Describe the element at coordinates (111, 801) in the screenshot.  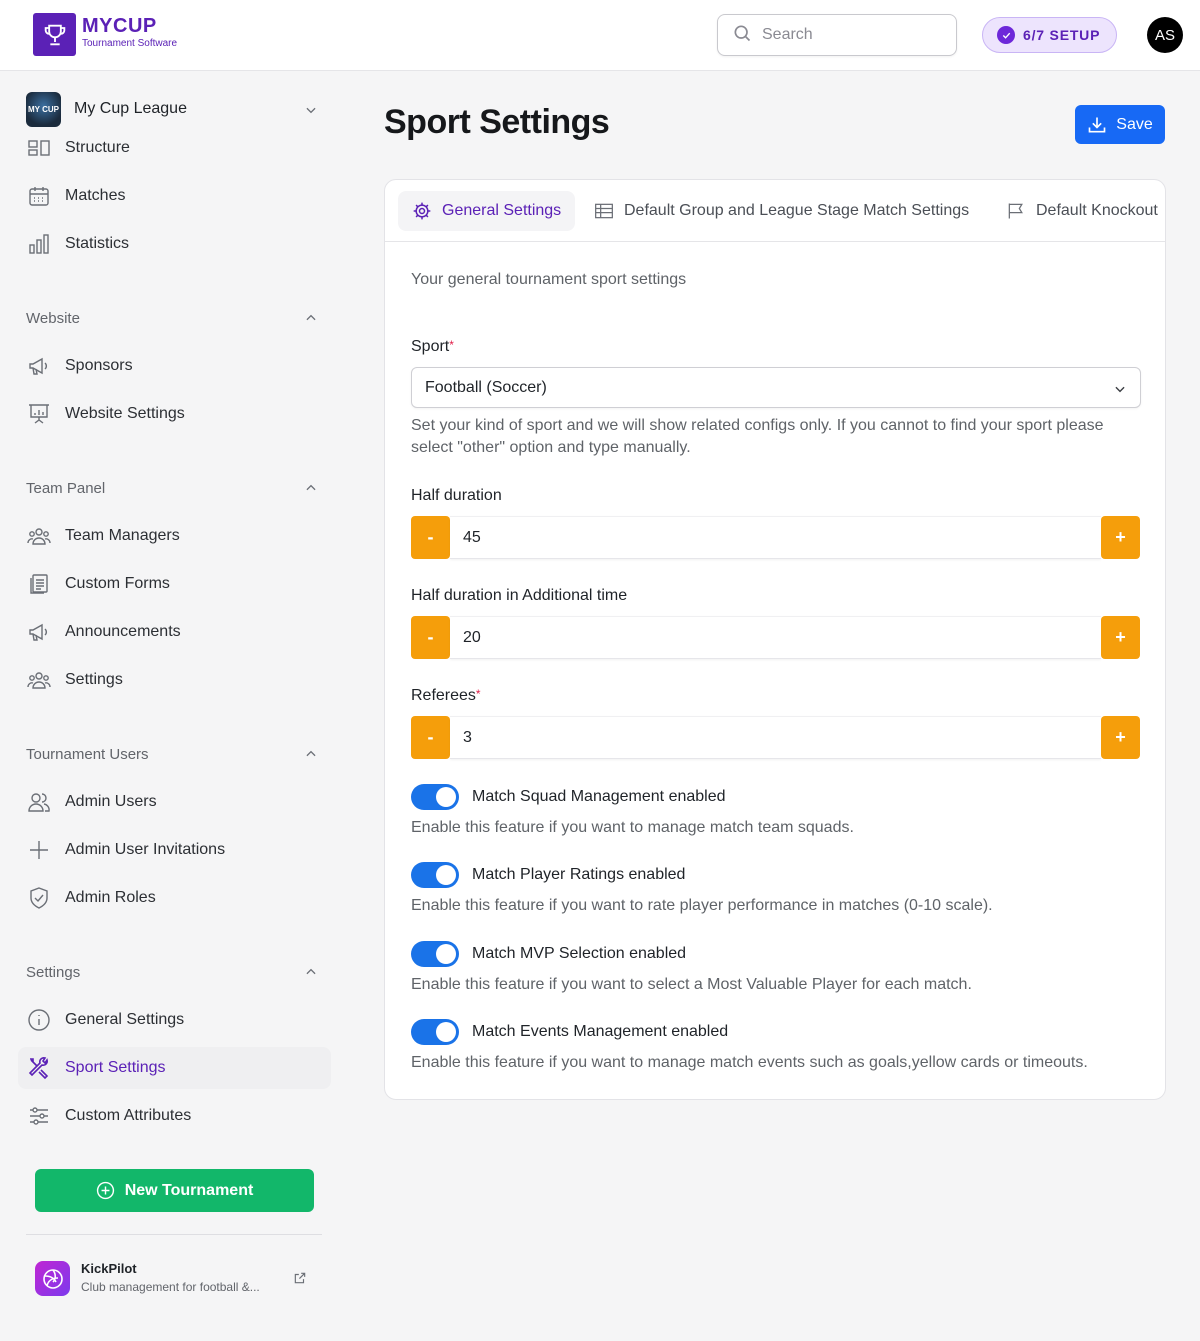
I see `sidebar-item-label: Admin Users` at that location.